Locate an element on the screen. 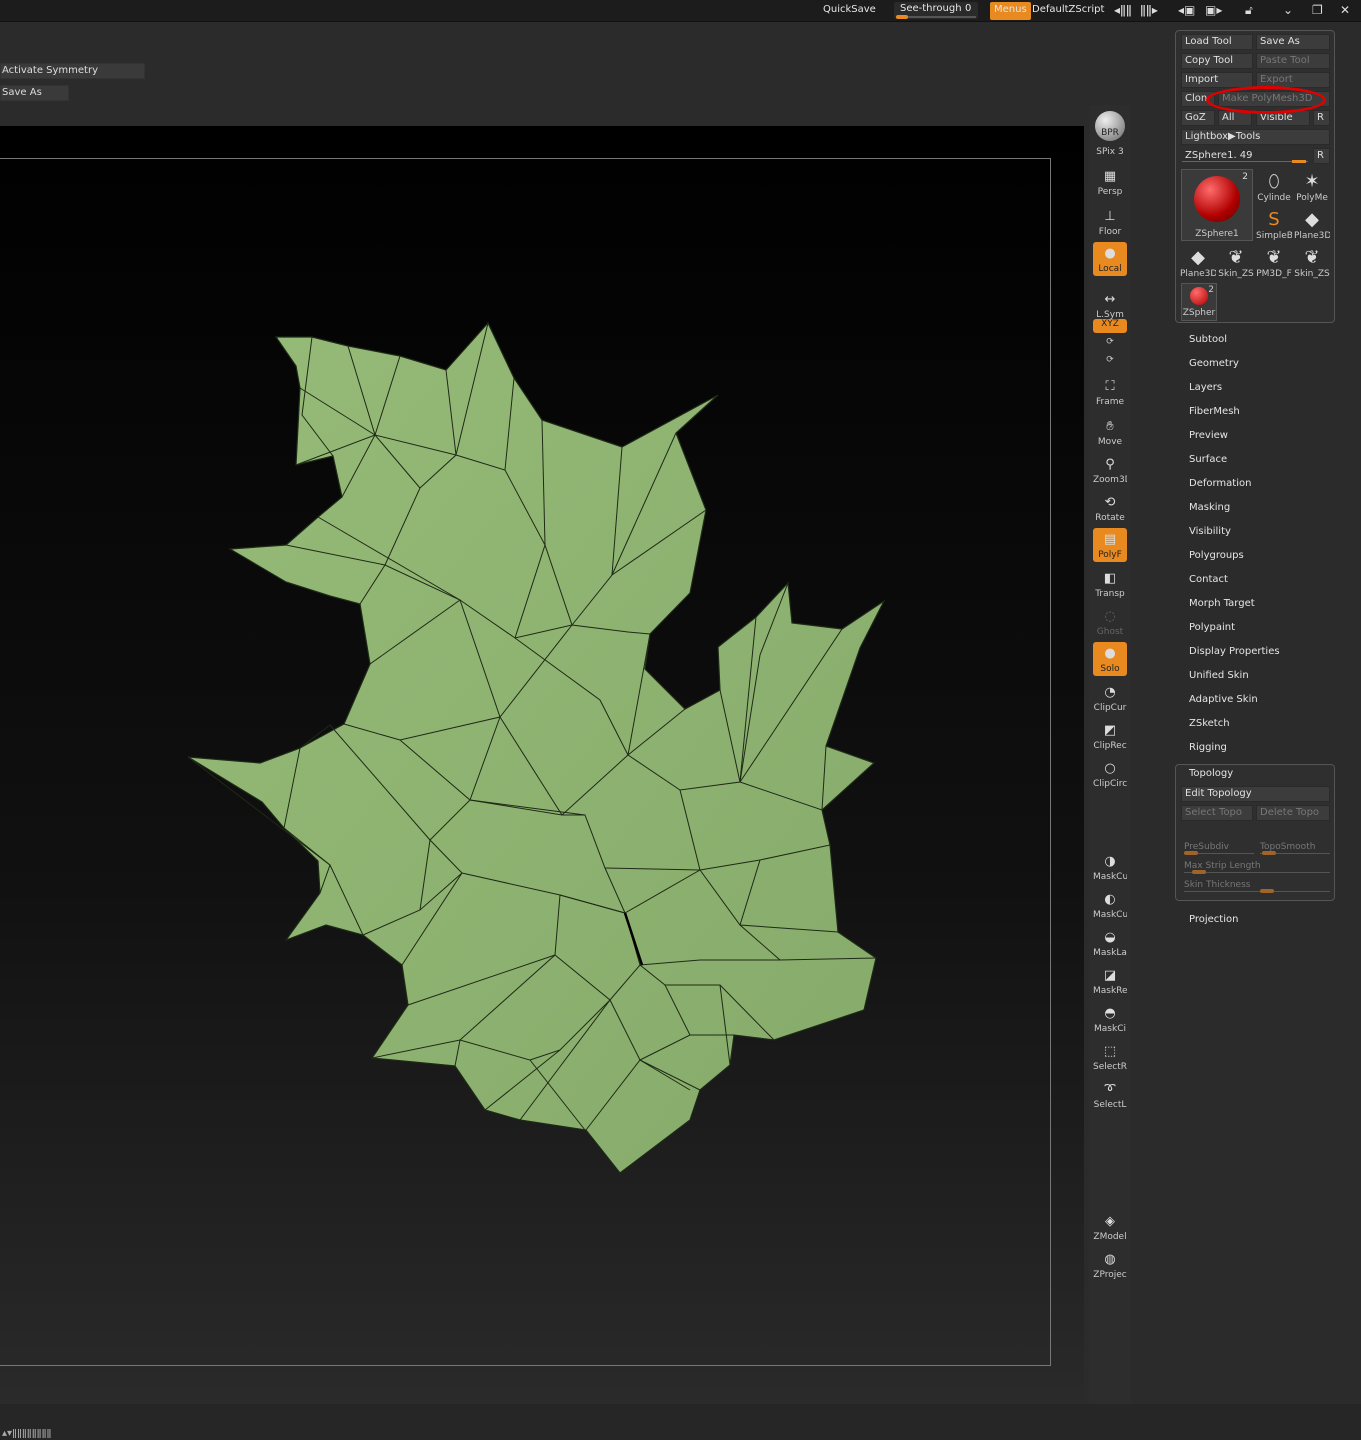 The image size is (1361, 1440). menu-preview: Preview is located at coordinates (1208, 435).